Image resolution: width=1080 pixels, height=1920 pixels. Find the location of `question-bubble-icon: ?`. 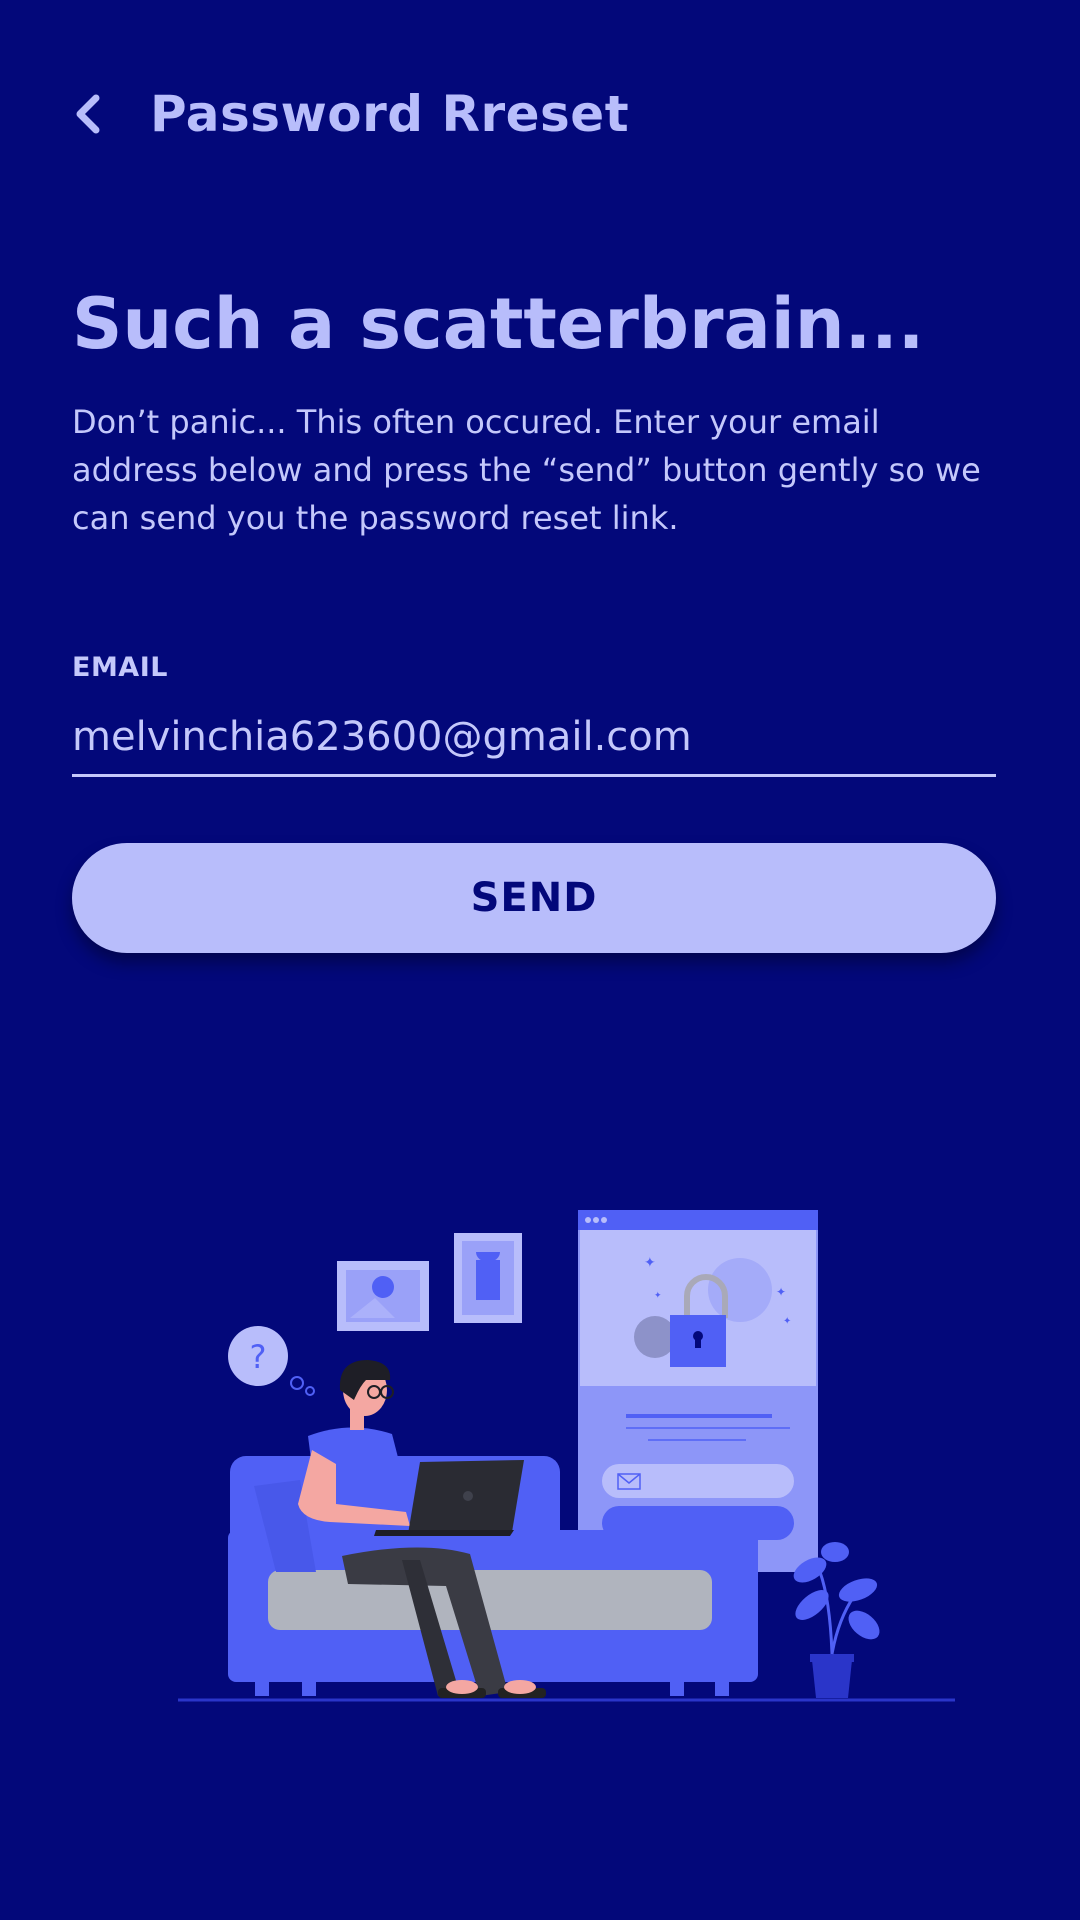

question-bubble-icon: ? is located at coordinates (271, 1361).